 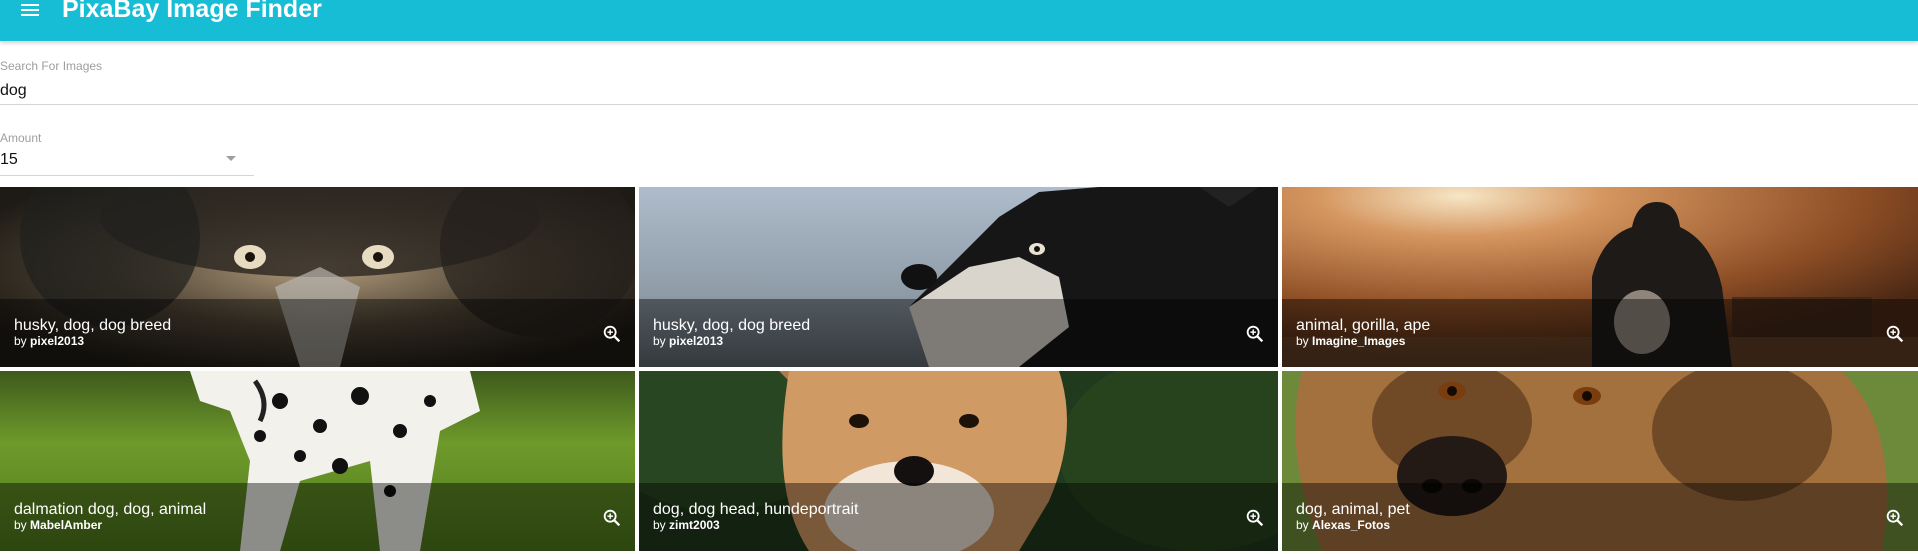 What do you see at coordinates (317, 517) in the screenshot?
I see `caption-bar: dalmation dog, dog, animal by MabelAmber` at bounding box center [317, 517].